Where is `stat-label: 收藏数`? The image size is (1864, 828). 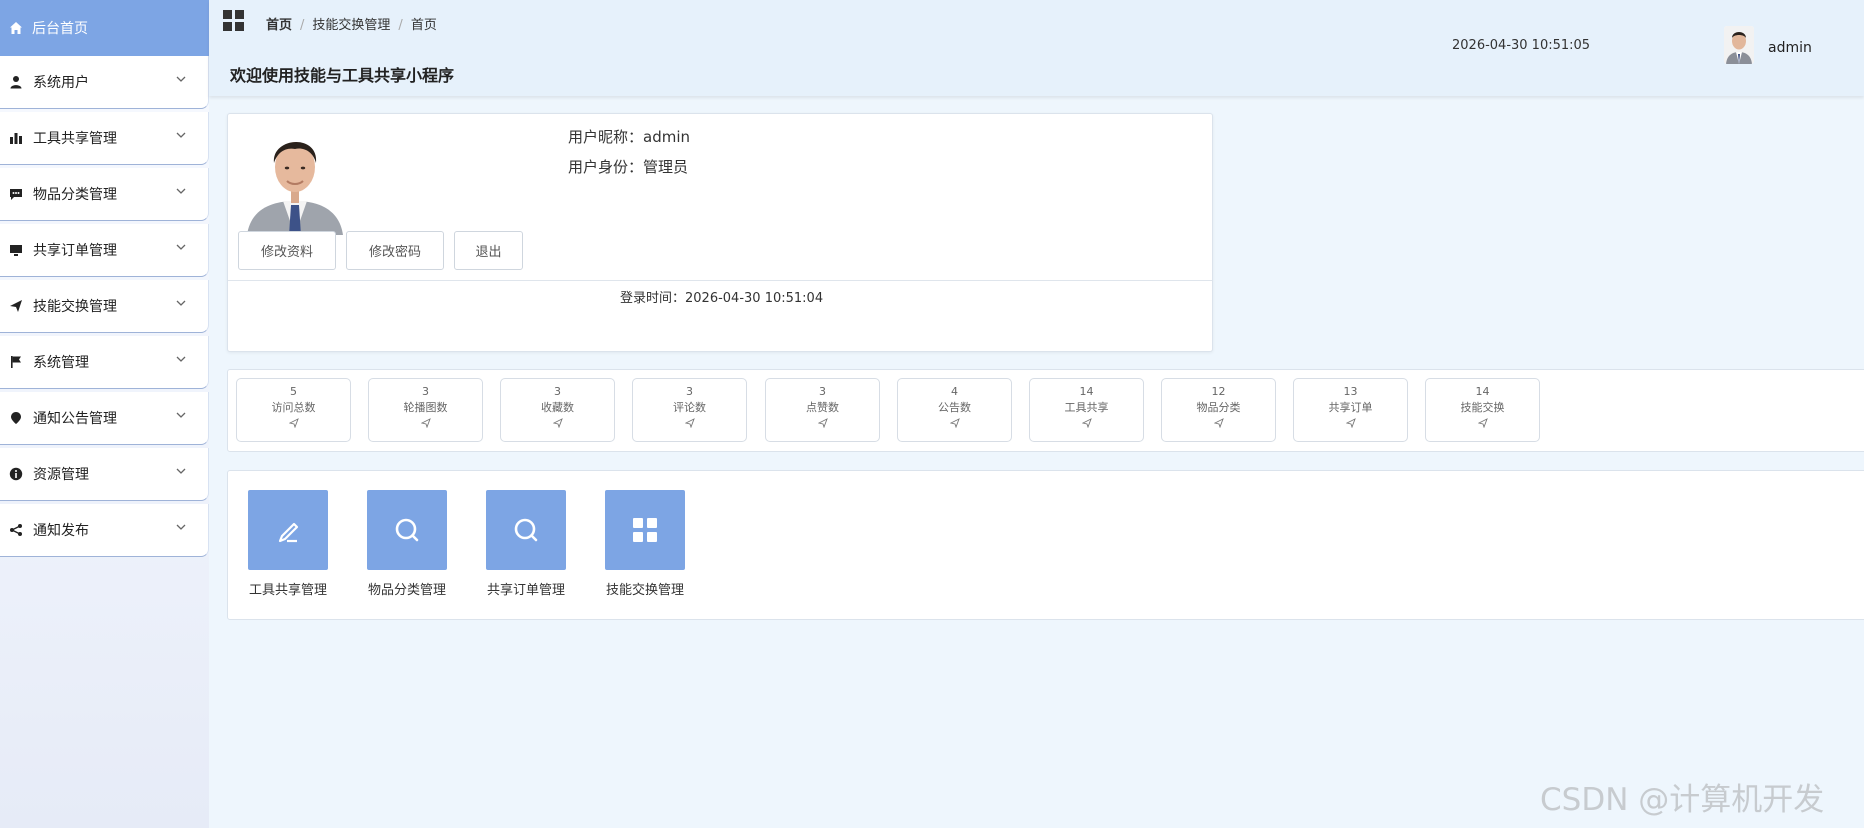
stat-label: 收藏数 is located at coordinates (557, 407).